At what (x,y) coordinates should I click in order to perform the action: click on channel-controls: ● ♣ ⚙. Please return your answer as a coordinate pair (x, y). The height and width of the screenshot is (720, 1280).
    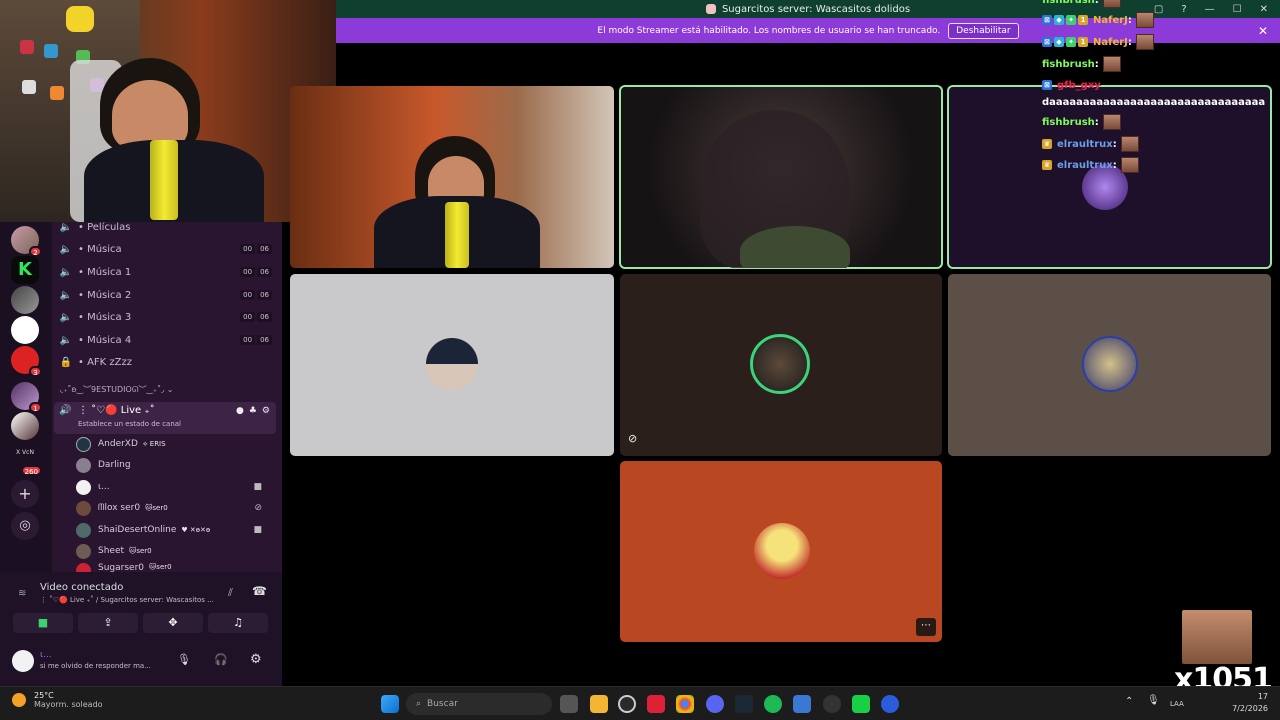
    Looking at the image, I should click on (253, 411).